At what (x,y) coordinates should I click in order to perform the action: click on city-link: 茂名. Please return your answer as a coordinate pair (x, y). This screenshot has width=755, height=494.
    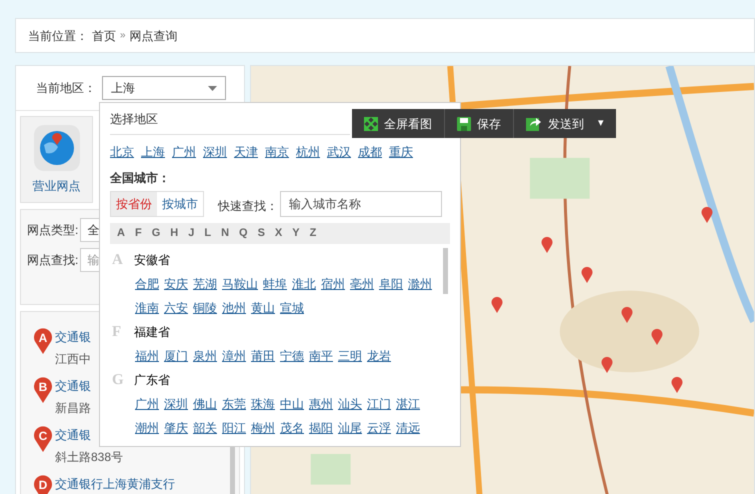
    Looking at the image, I should click on (292, 428).